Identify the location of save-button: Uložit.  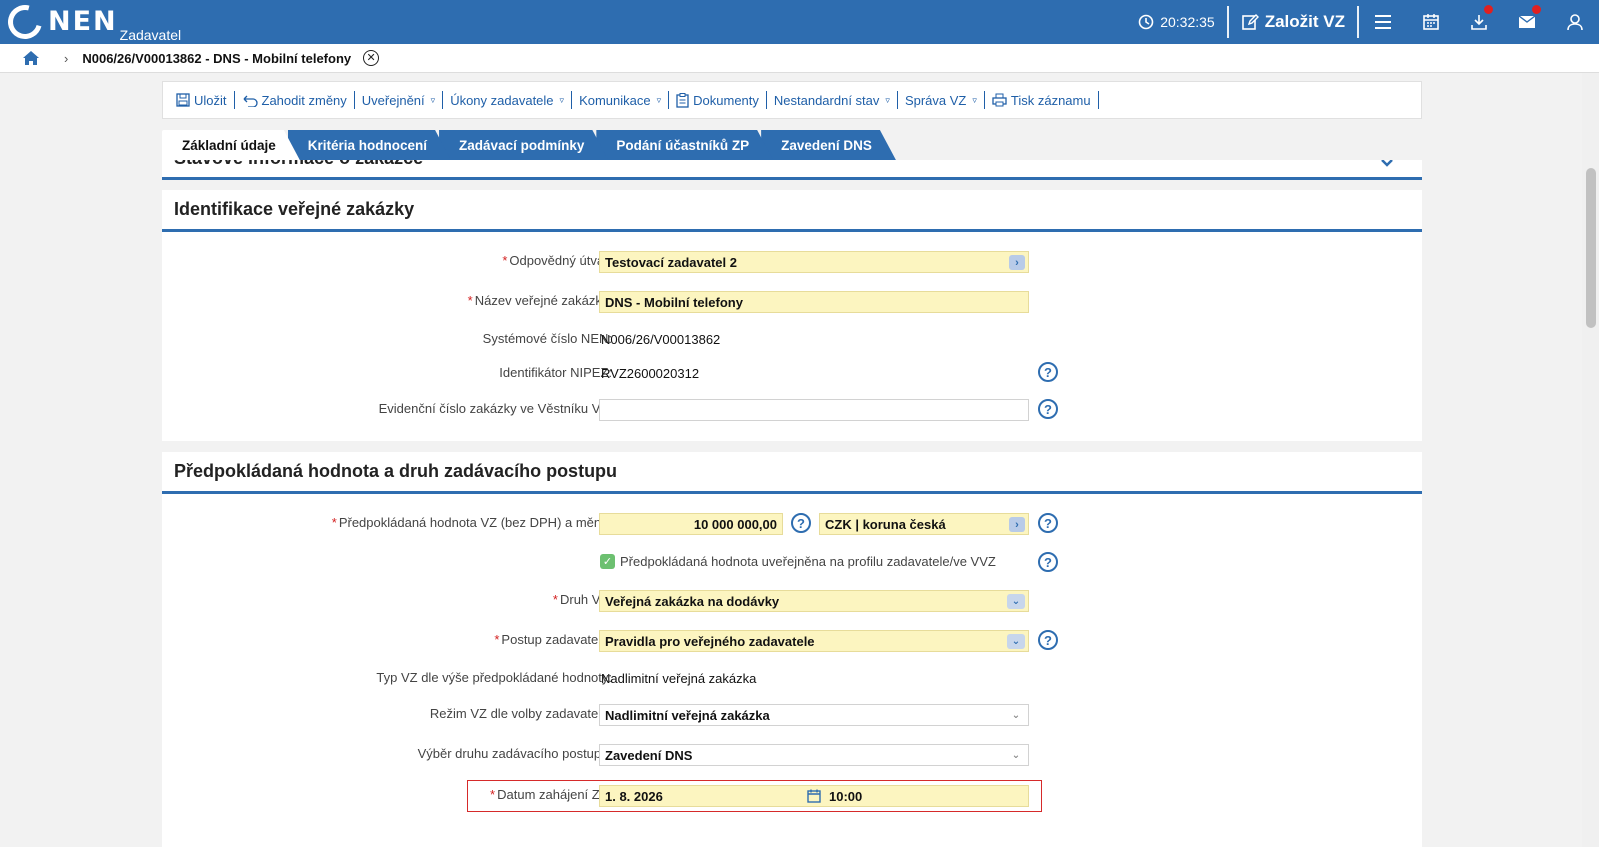
(202, 100).